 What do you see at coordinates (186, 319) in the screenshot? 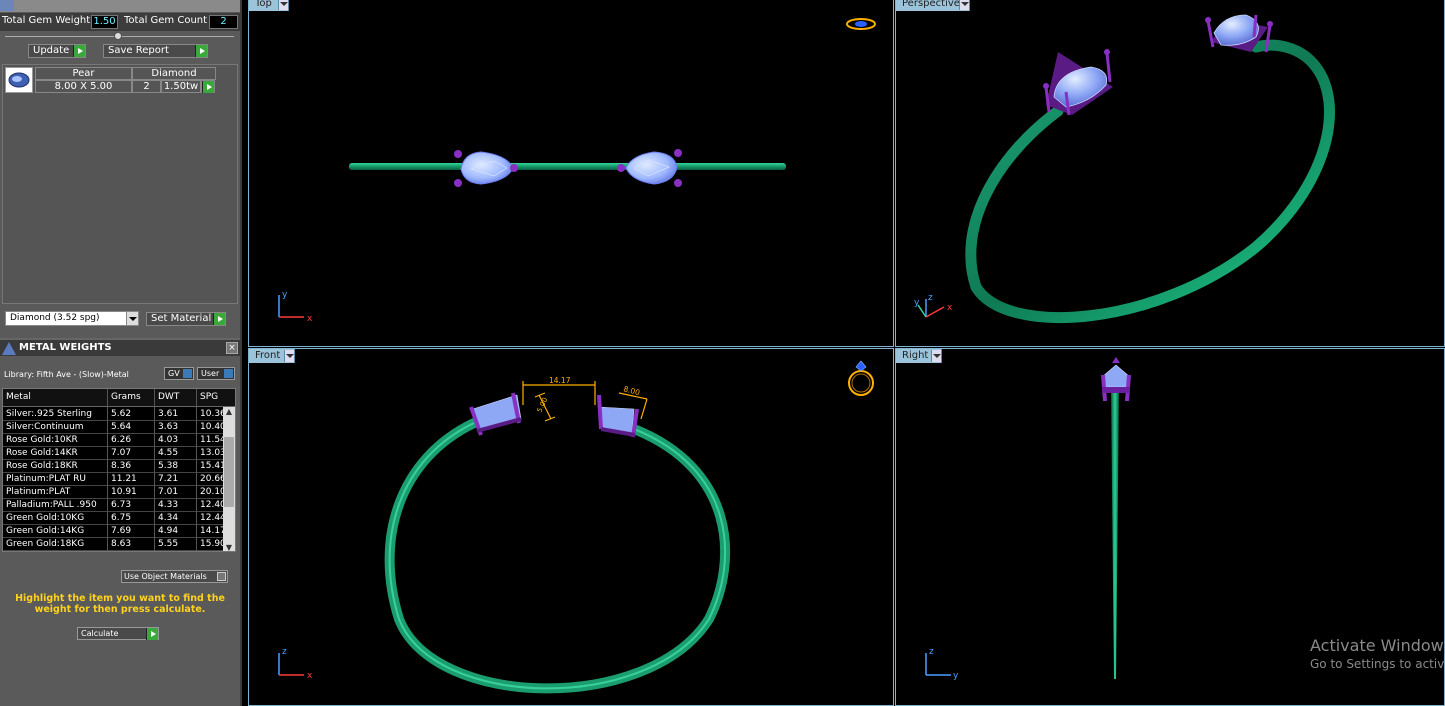
I see `set-material-button: Set Material` at bounding box center [186, 319].